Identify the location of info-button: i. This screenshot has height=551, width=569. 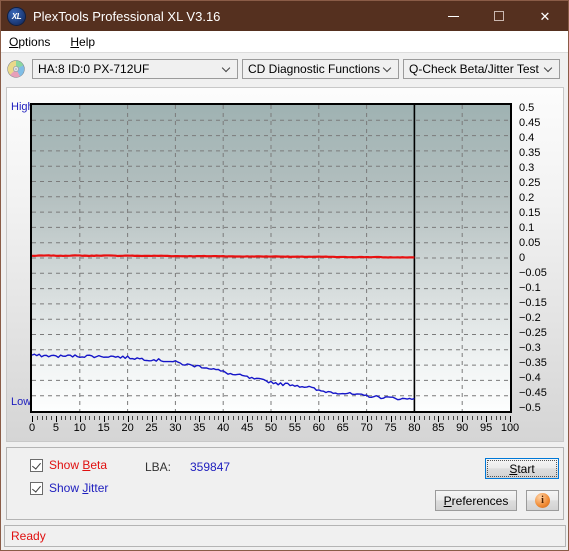
(542, 500).